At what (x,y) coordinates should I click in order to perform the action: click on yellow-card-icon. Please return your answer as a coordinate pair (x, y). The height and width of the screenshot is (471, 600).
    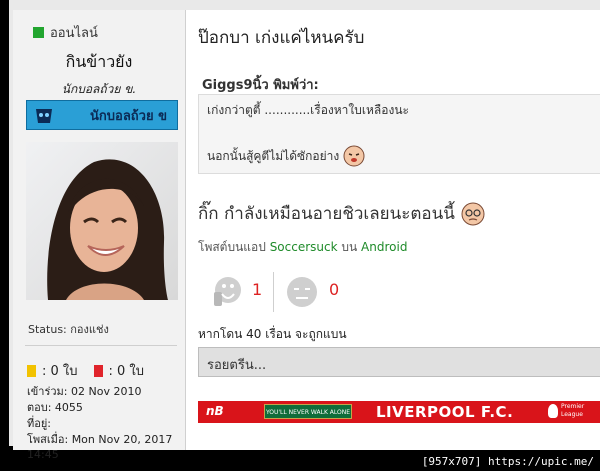
    Looking at the image, I should click on (31, 370).